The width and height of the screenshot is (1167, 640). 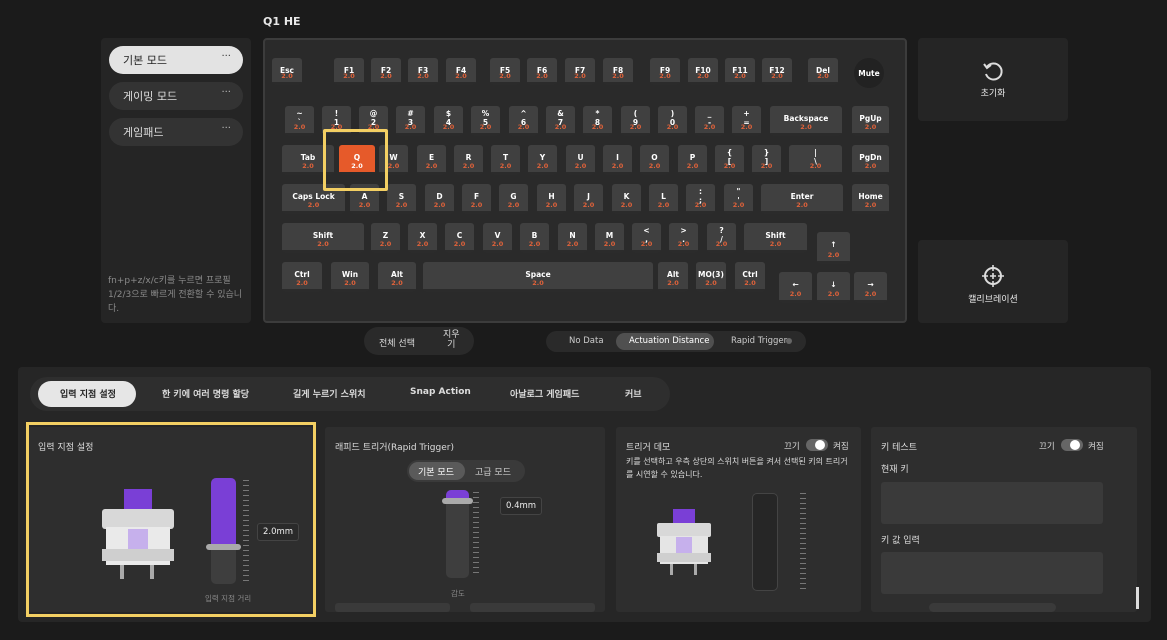 What do you see at coordinates (869, 73) in the screenshot?
I see `key: Mute` at bounding box center [869, 73].